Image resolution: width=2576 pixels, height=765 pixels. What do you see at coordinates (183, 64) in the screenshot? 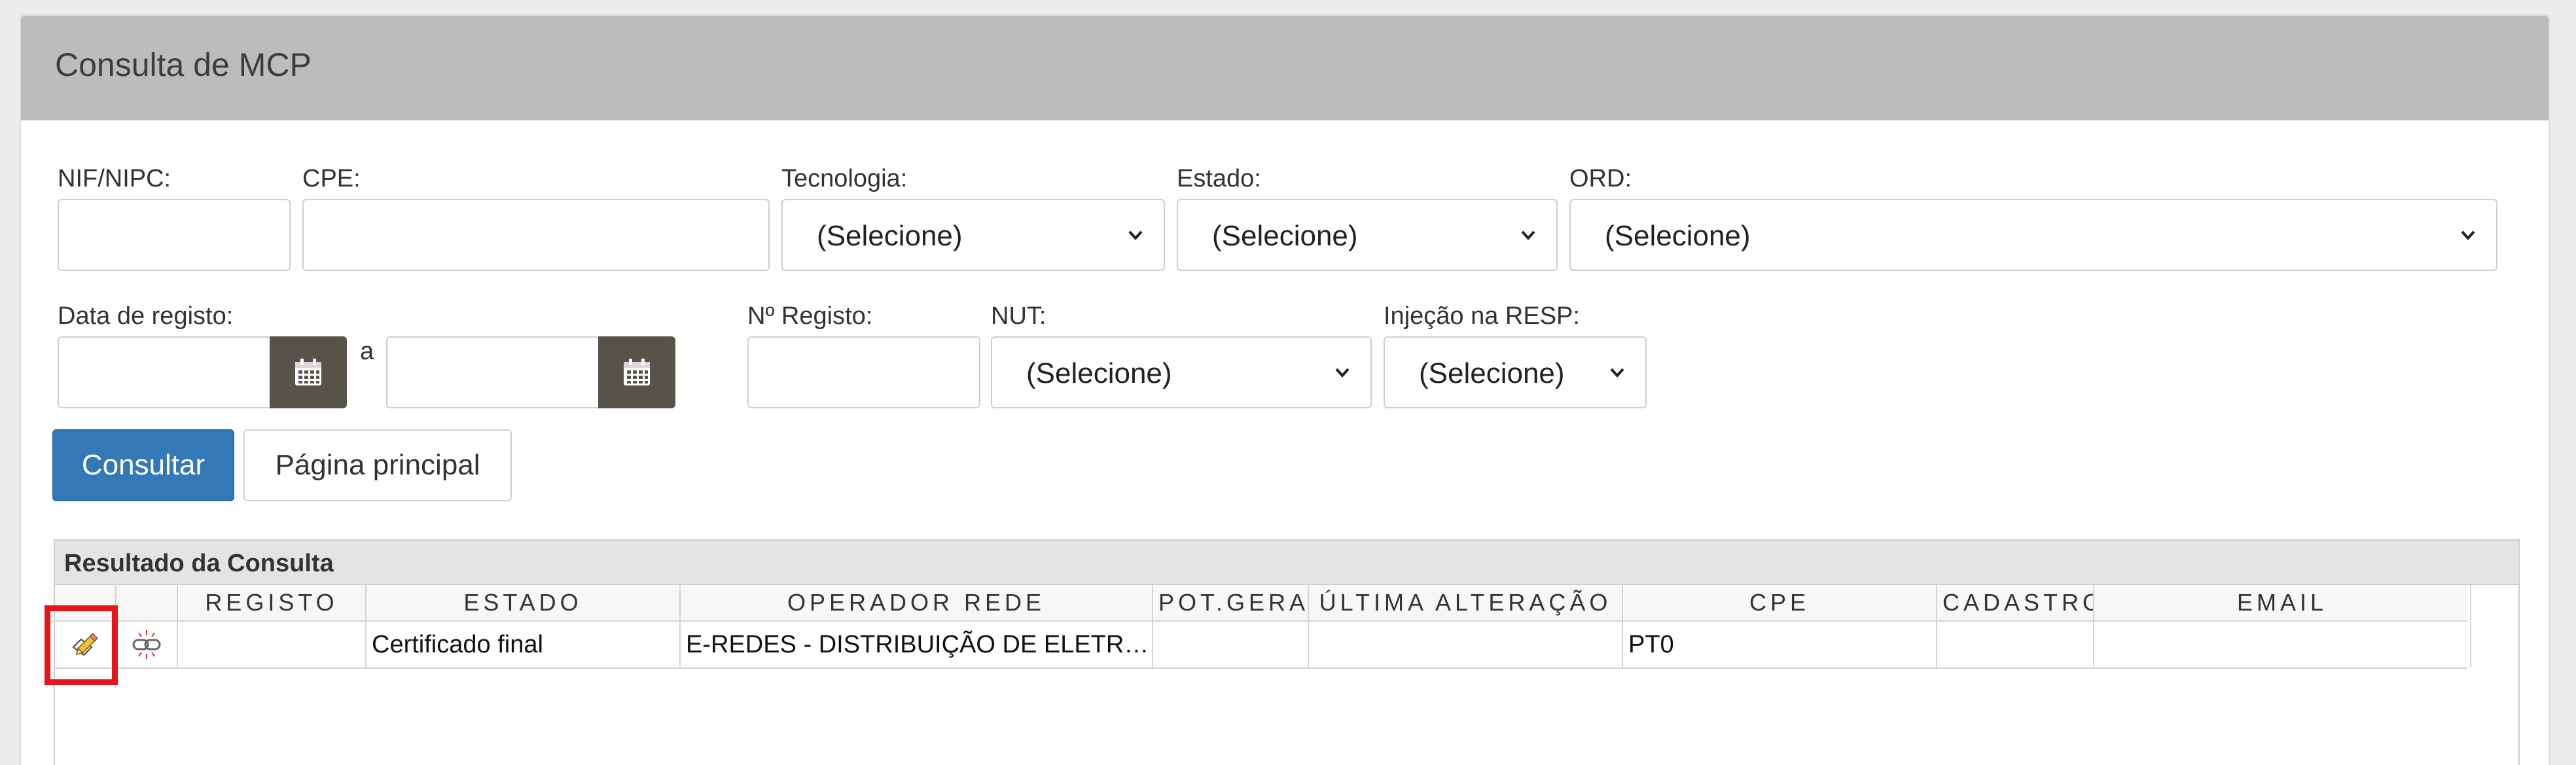
I see `page-title: Consulta de MCP` at bounding box center [183, 64].